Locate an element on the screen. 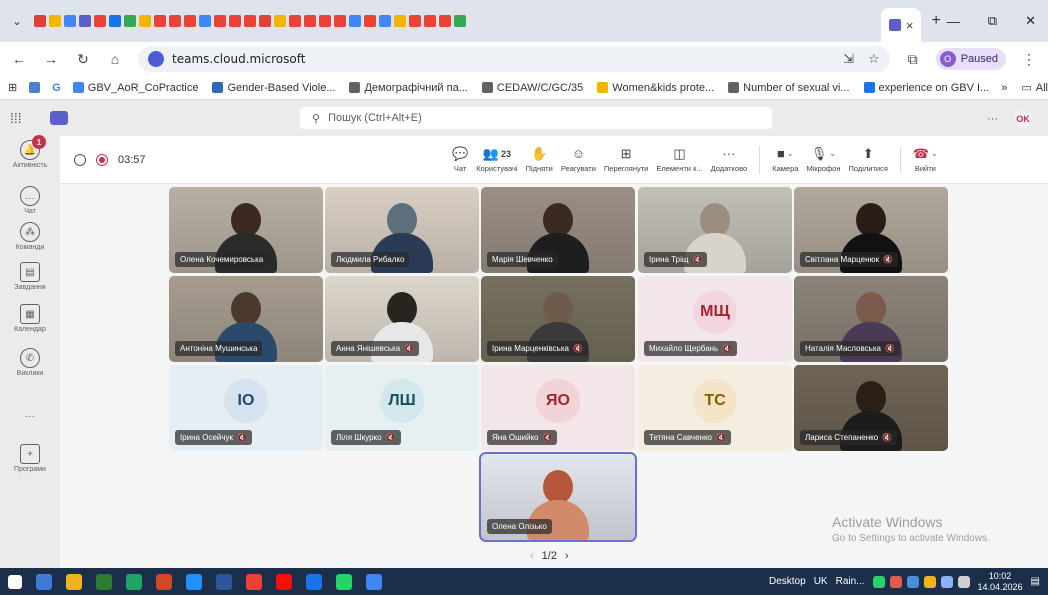  search-input: ⚲ Пошук (Ctrl+Alt+E) is located at coordinates (536, 118).